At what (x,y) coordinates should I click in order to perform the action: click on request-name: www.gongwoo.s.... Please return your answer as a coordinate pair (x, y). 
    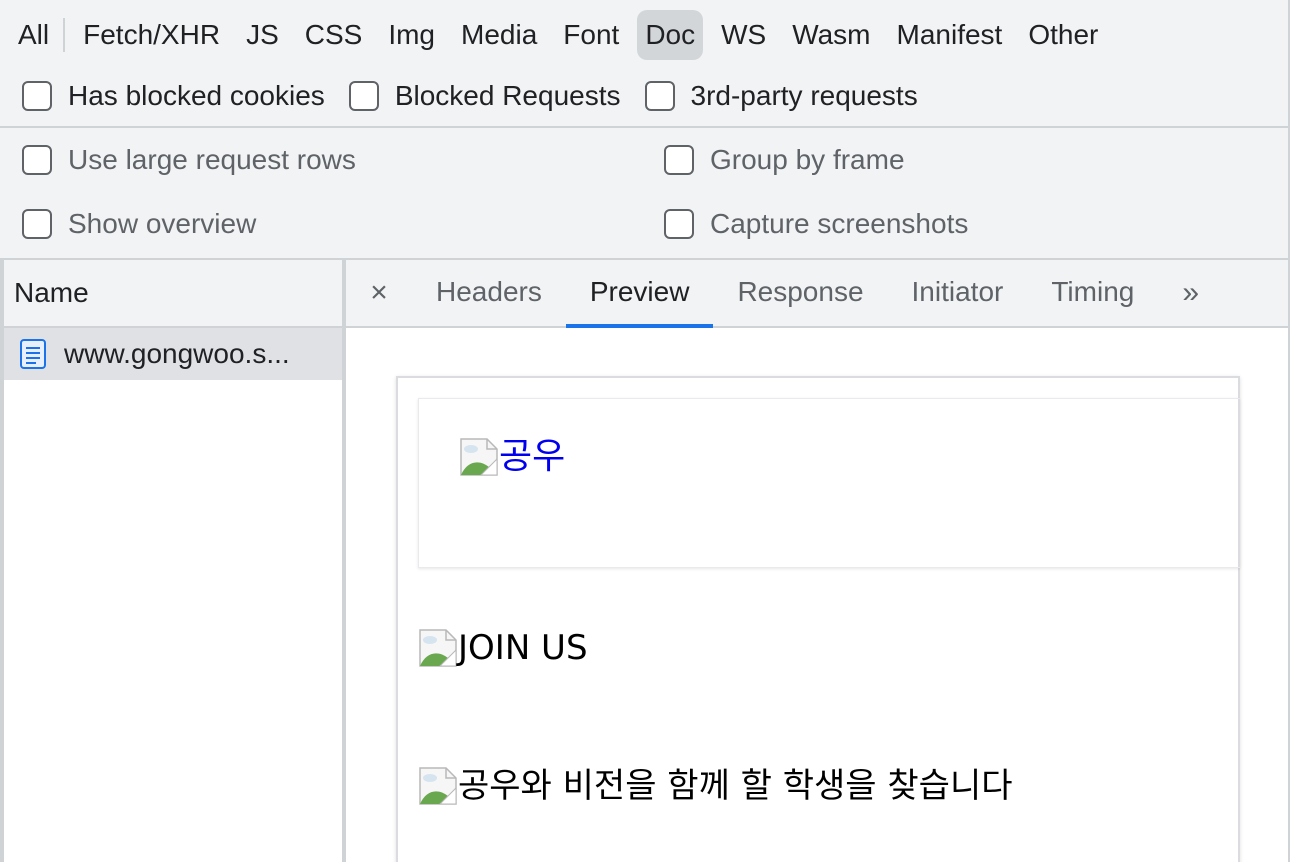
    Looking at the image, I should click on (177, 353).